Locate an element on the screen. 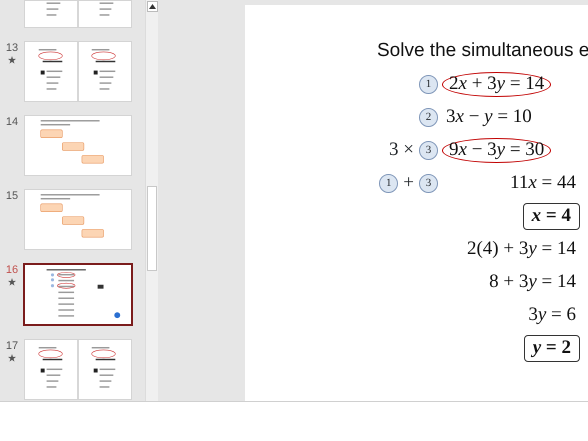 The height and width of the screenshot is (441, 588). slide-thumbnail is located at coordinates (78, 294).